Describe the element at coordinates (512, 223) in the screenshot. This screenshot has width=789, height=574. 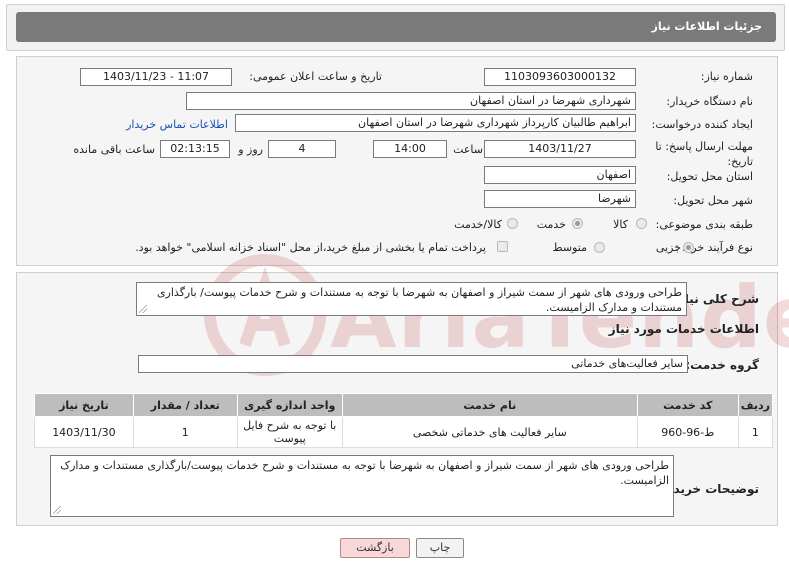
I see `category-radio-goods-service` at that location.